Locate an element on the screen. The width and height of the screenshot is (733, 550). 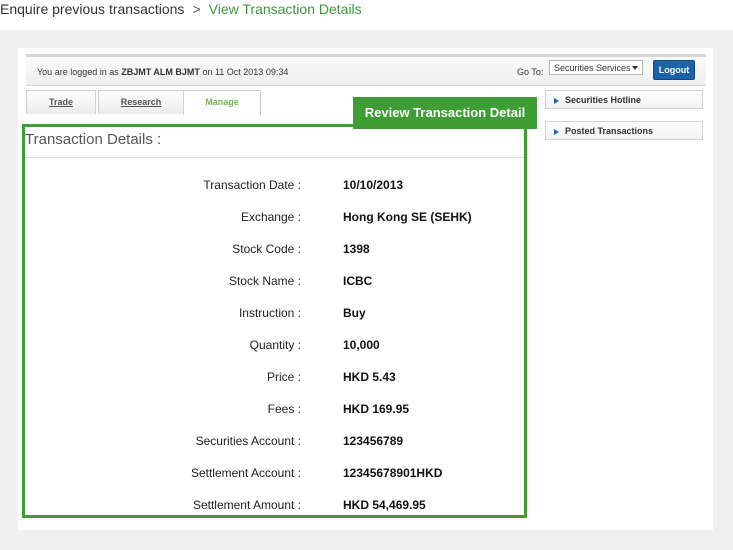
side-link-posted-transactions: Posted Transactions is located at coordinates (624, 130).